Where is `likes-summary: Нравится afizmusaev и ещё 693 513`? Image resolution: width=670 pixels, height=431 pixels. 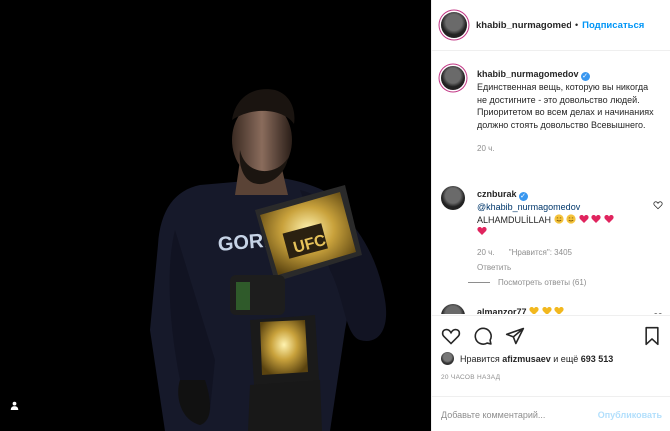
likes-summary: Нравится afizmusaev и ещё 693 513 is located at coordinates (527, 358).